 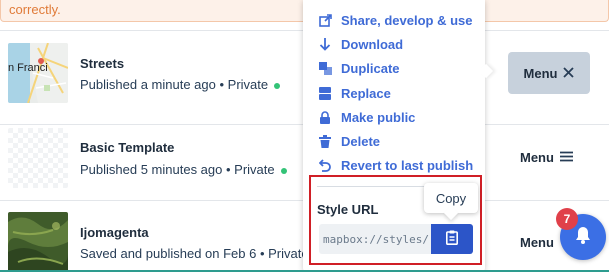 What do you see at coordinates (127, 147) in the screenshot?
I see `style-name: Basic Template` at bounding box center [127, 147].